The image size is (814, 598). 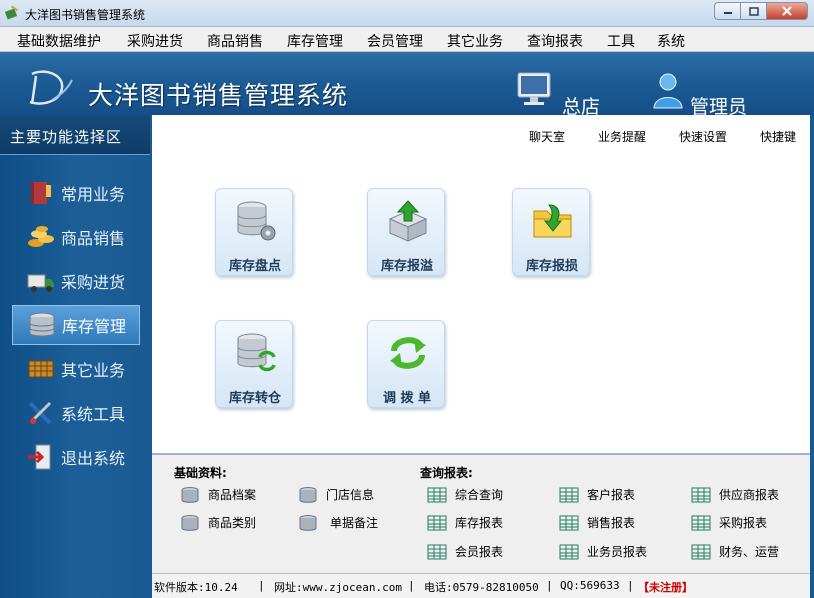 What do you see at coordinates (406, 232) in the screenshot?
I see `tile-stock-overflow: 库存报溢` at bounding box center [406, 232].